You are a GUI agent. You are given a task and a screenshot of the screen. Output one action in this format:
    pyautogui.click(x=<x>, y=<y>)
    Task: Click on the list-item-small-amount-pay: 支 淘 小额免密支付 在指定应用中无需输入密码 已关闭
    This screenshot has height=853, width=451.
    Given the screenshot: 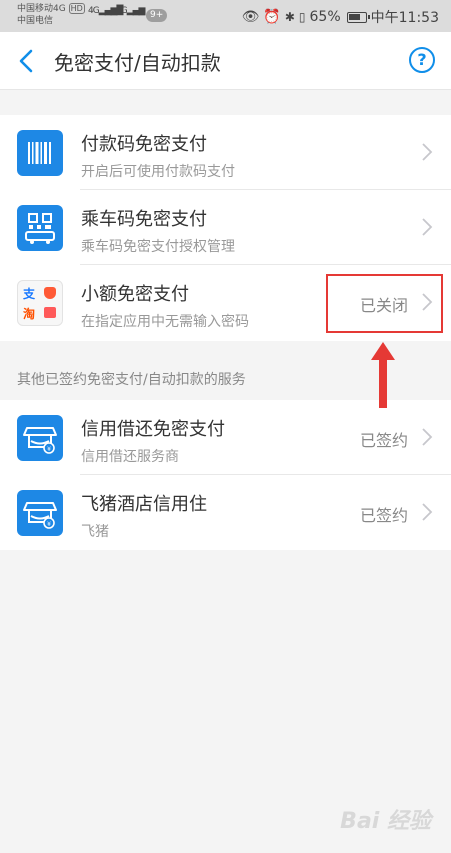 What is the action you would take?
    pyautogui.click(x=225, y=302)
    